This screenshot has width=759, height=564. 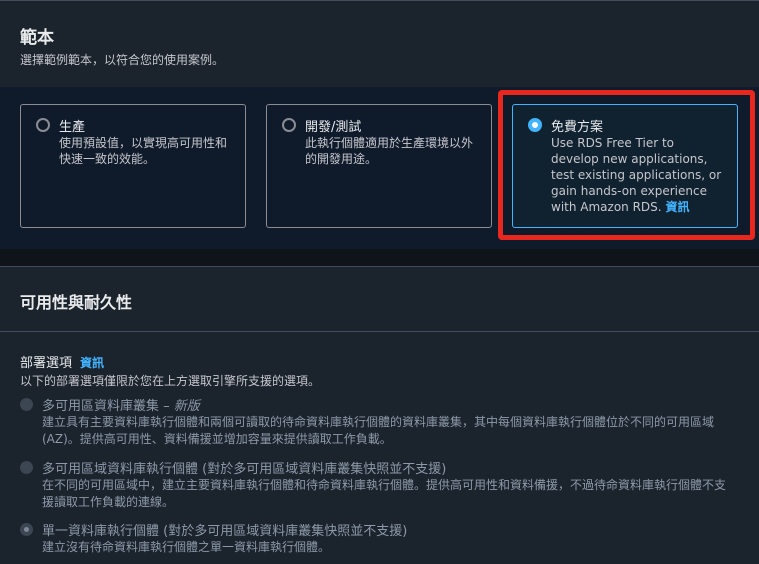 I want to click on deployment-options-label: 部署選項 資訊, so click(x=62, y=361).